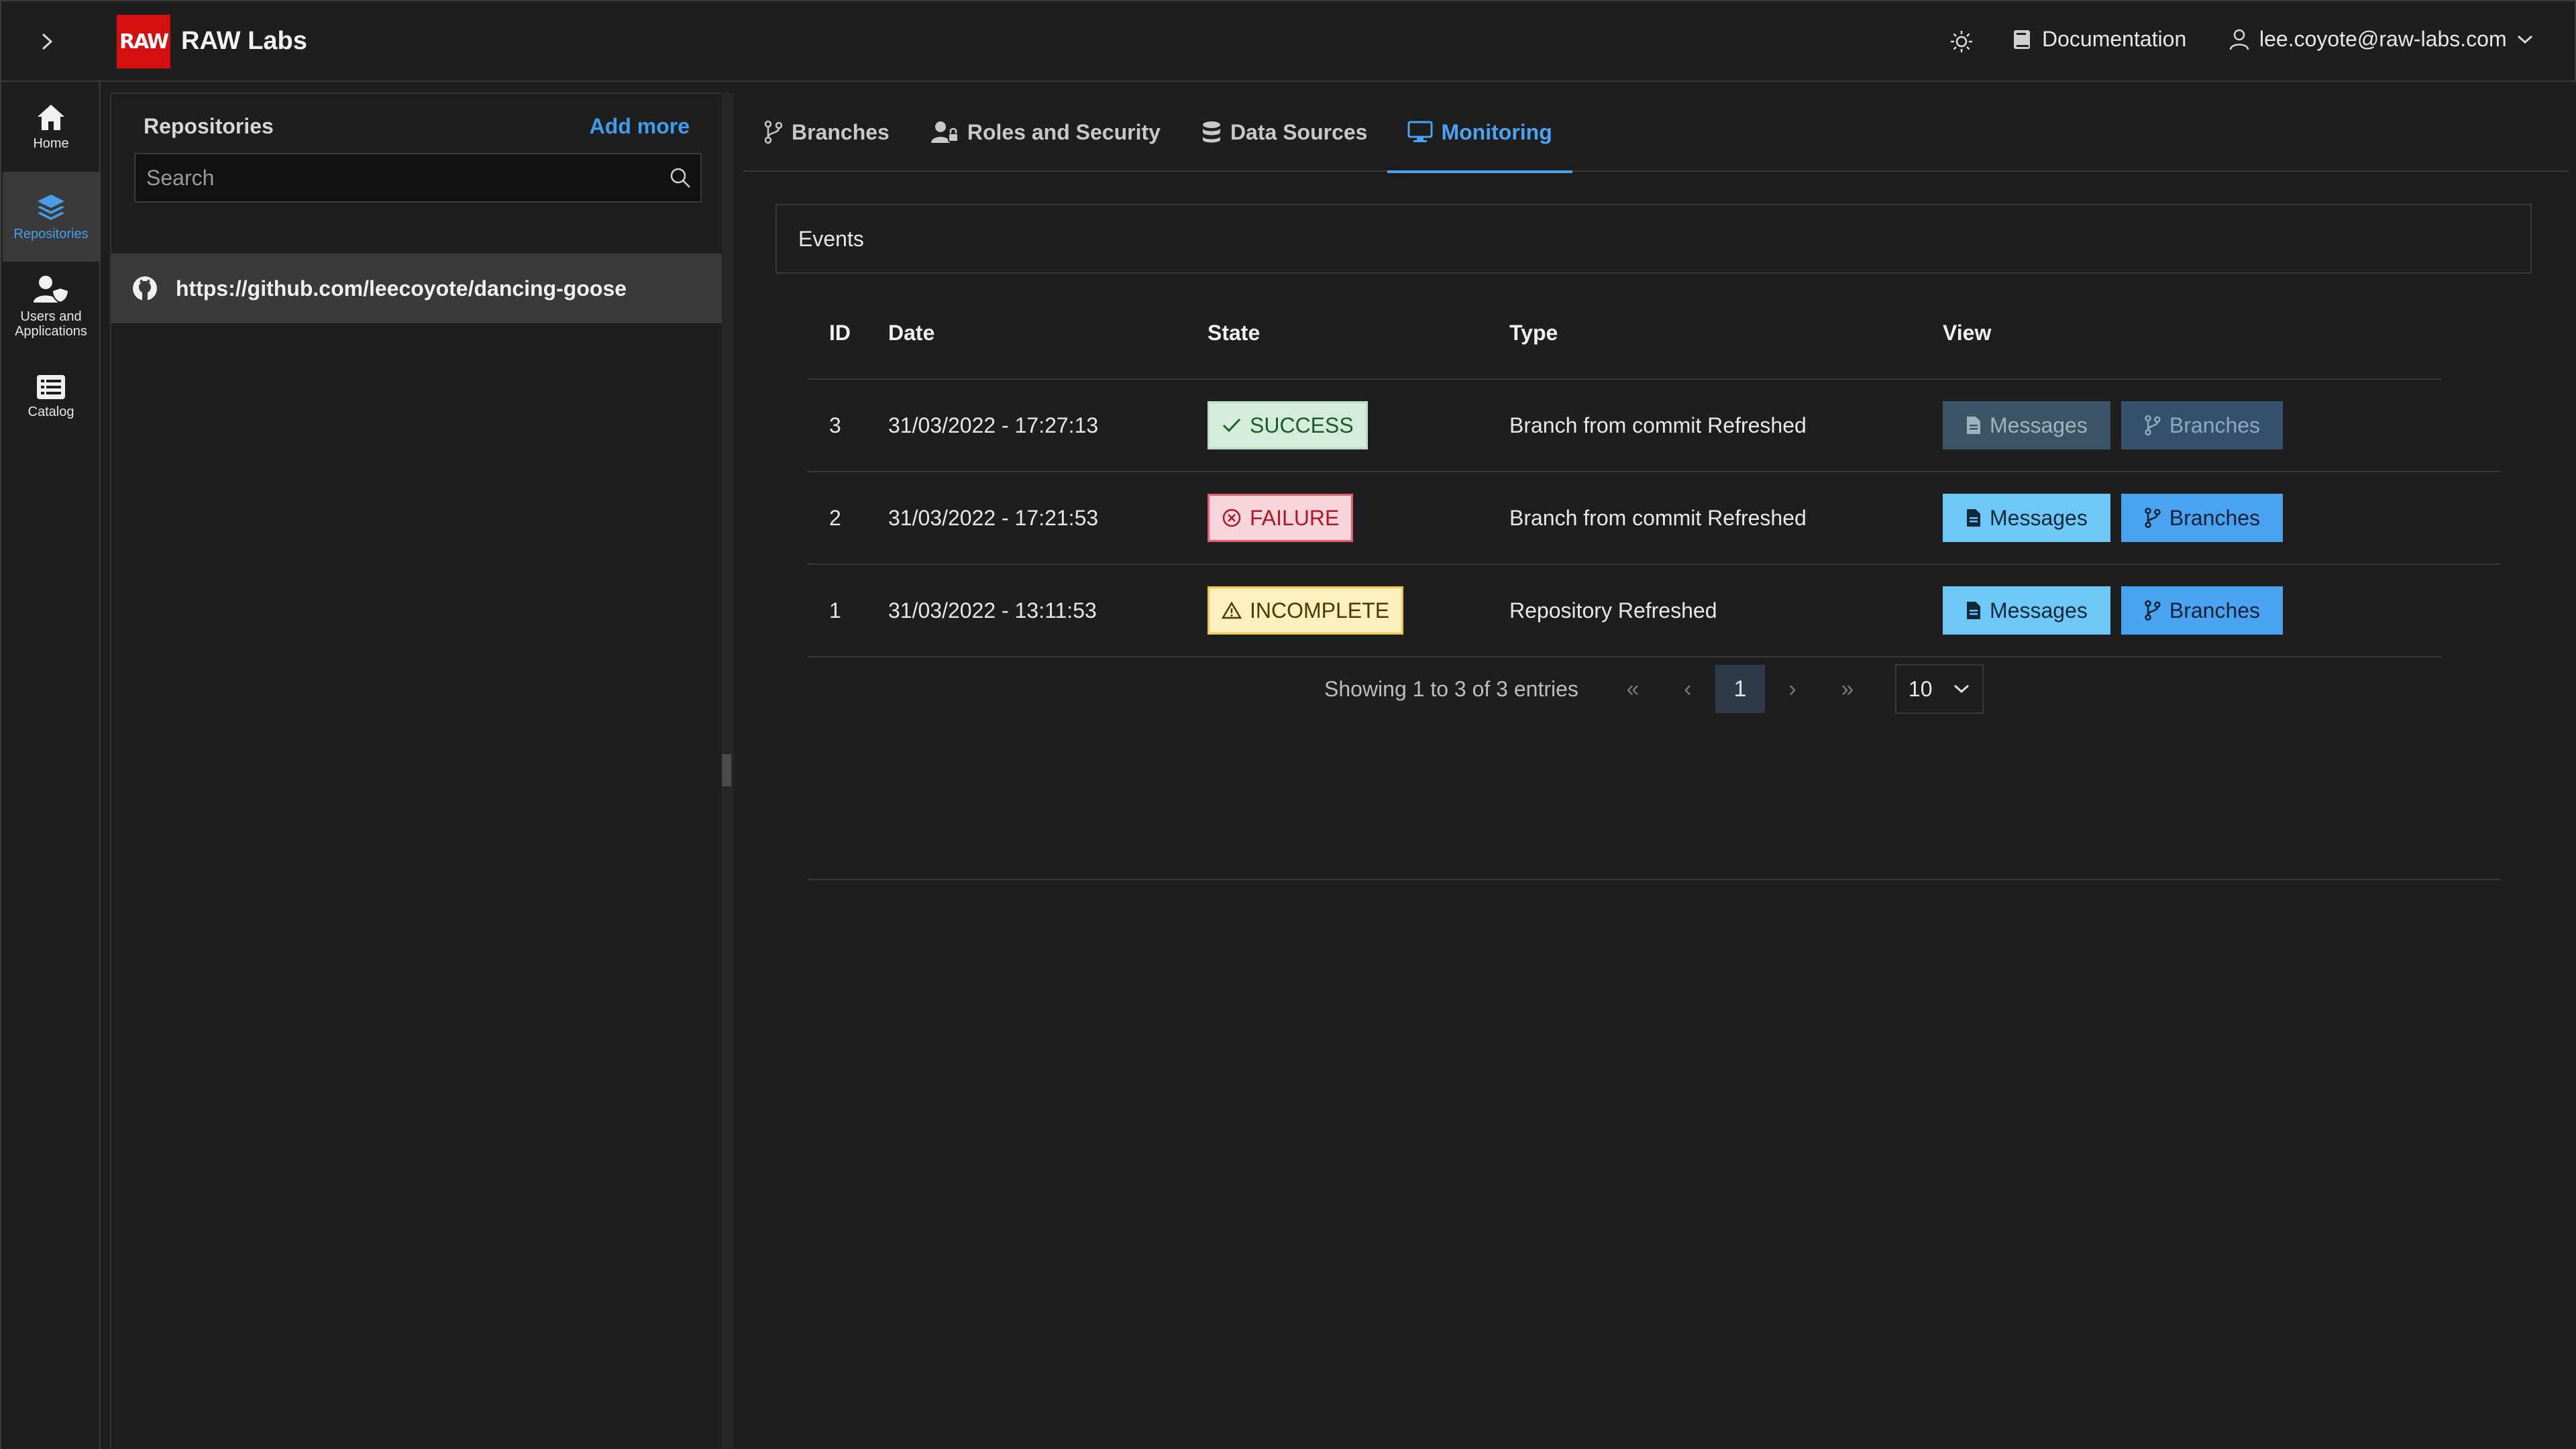  I want to click on event-type: Repository Refreshed, so click(1613, 610).